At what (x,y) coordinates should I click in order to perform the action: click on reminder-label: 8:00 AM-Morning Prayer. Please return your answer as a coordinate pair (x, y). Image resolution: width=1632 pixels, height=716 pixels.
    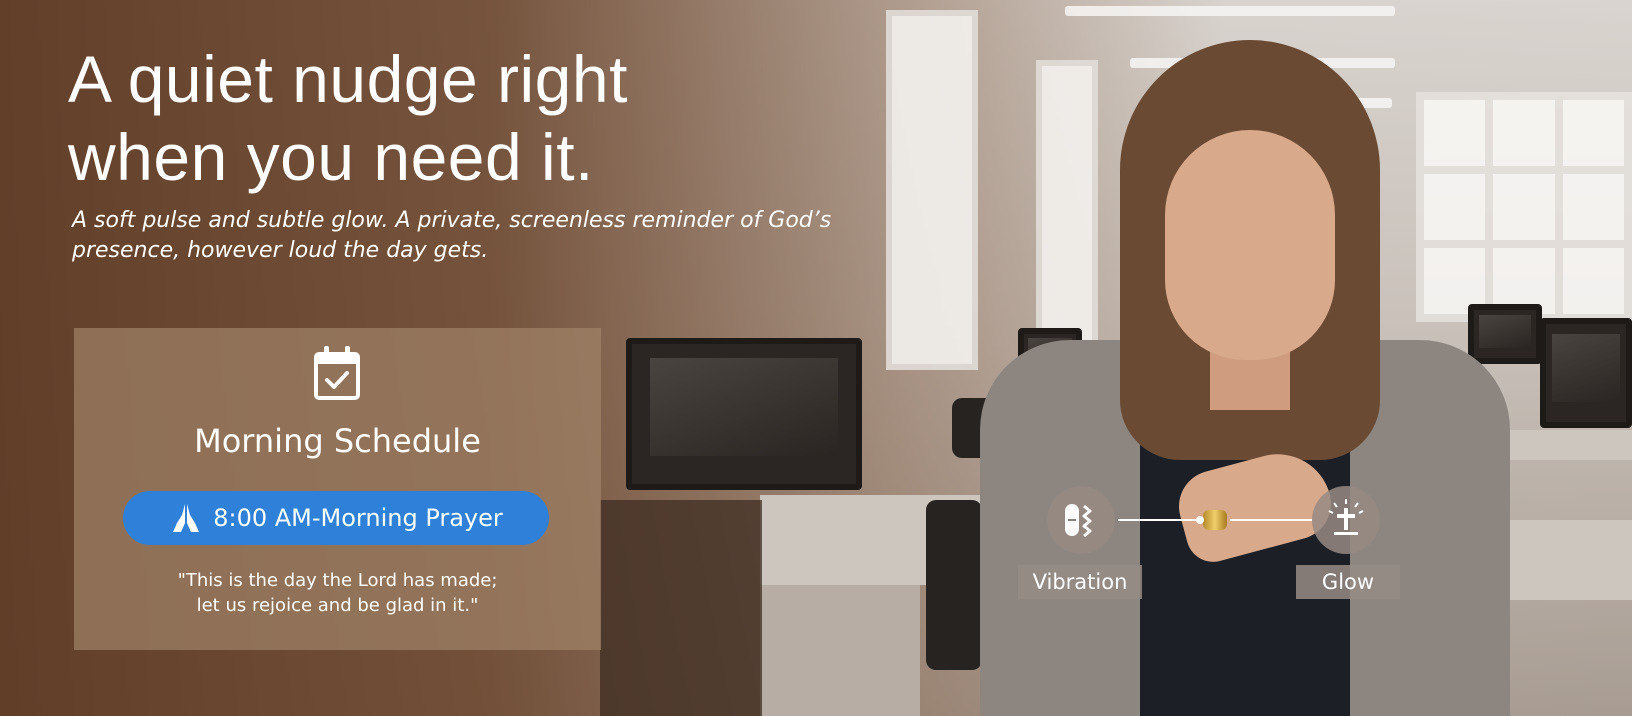
    Looking at the image, I should click on (358, 518).